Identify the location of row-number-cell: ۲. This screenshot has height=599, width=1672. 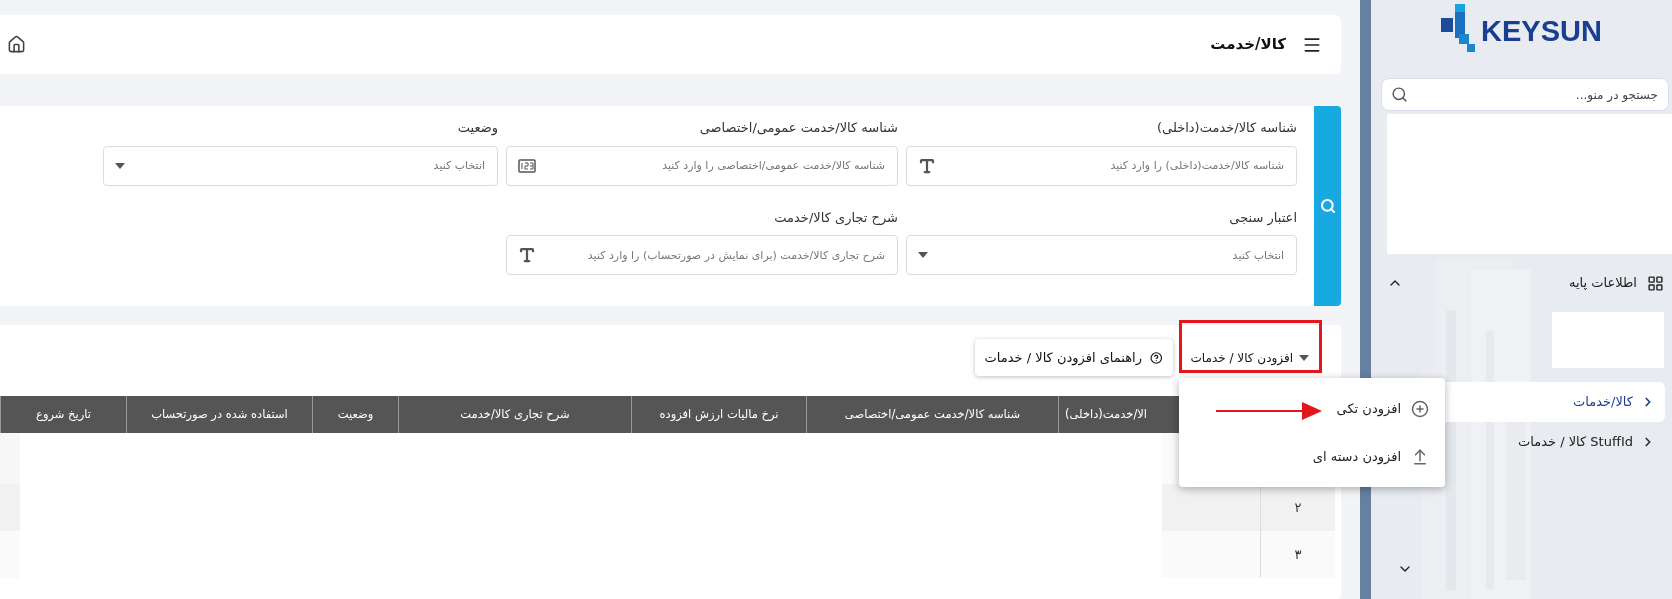
(1297, 507).